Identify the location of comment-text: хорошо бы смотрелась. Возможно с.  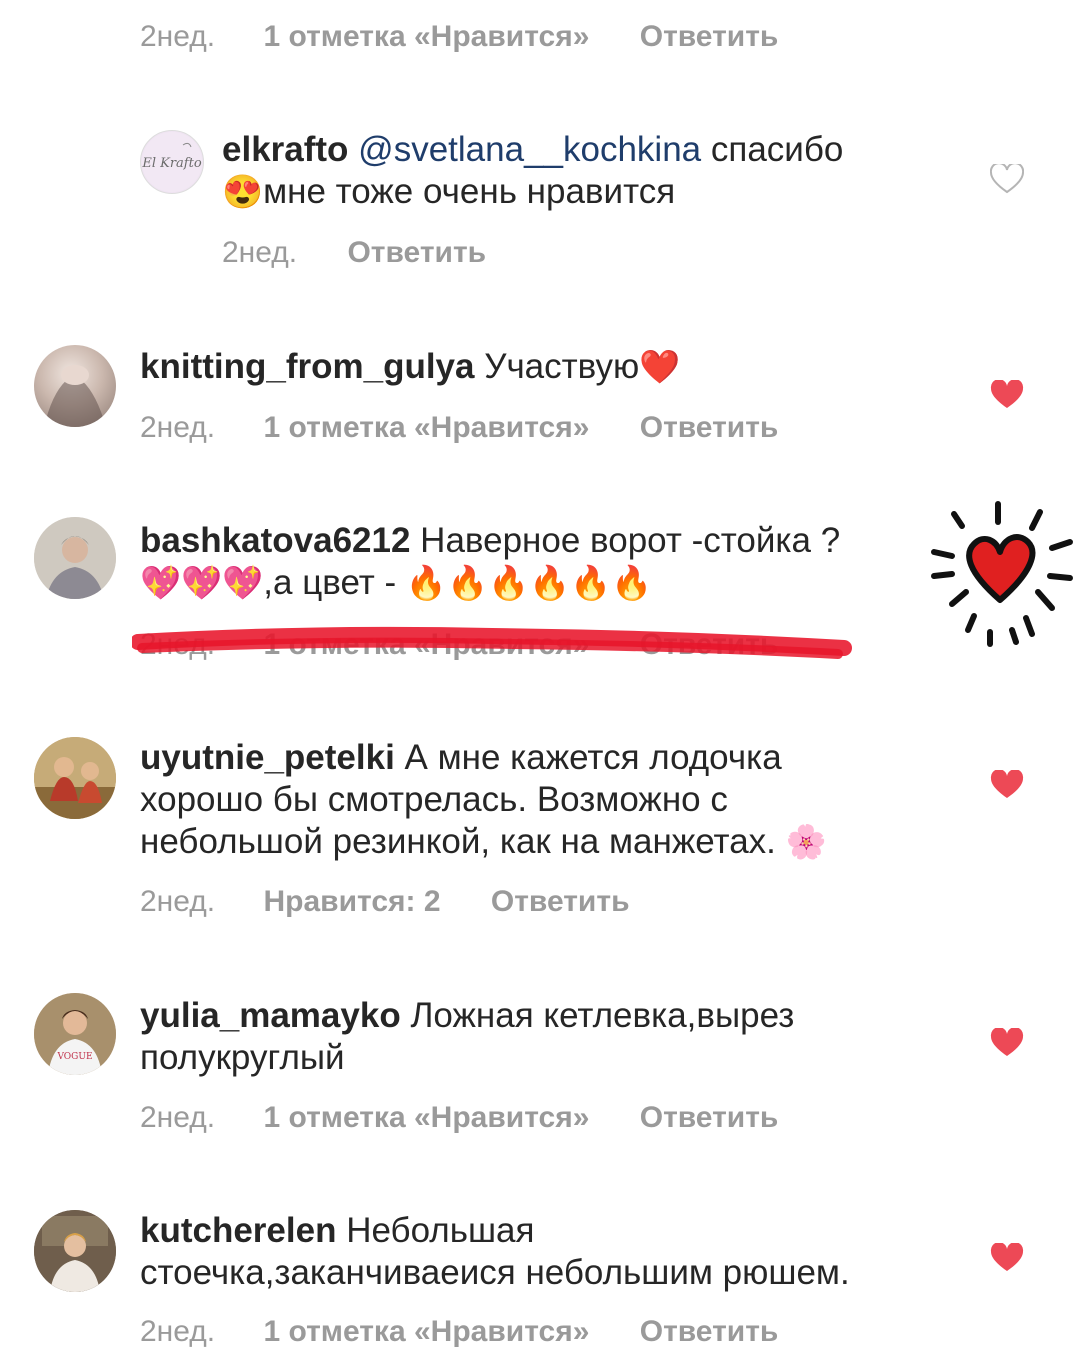
(434, 799).